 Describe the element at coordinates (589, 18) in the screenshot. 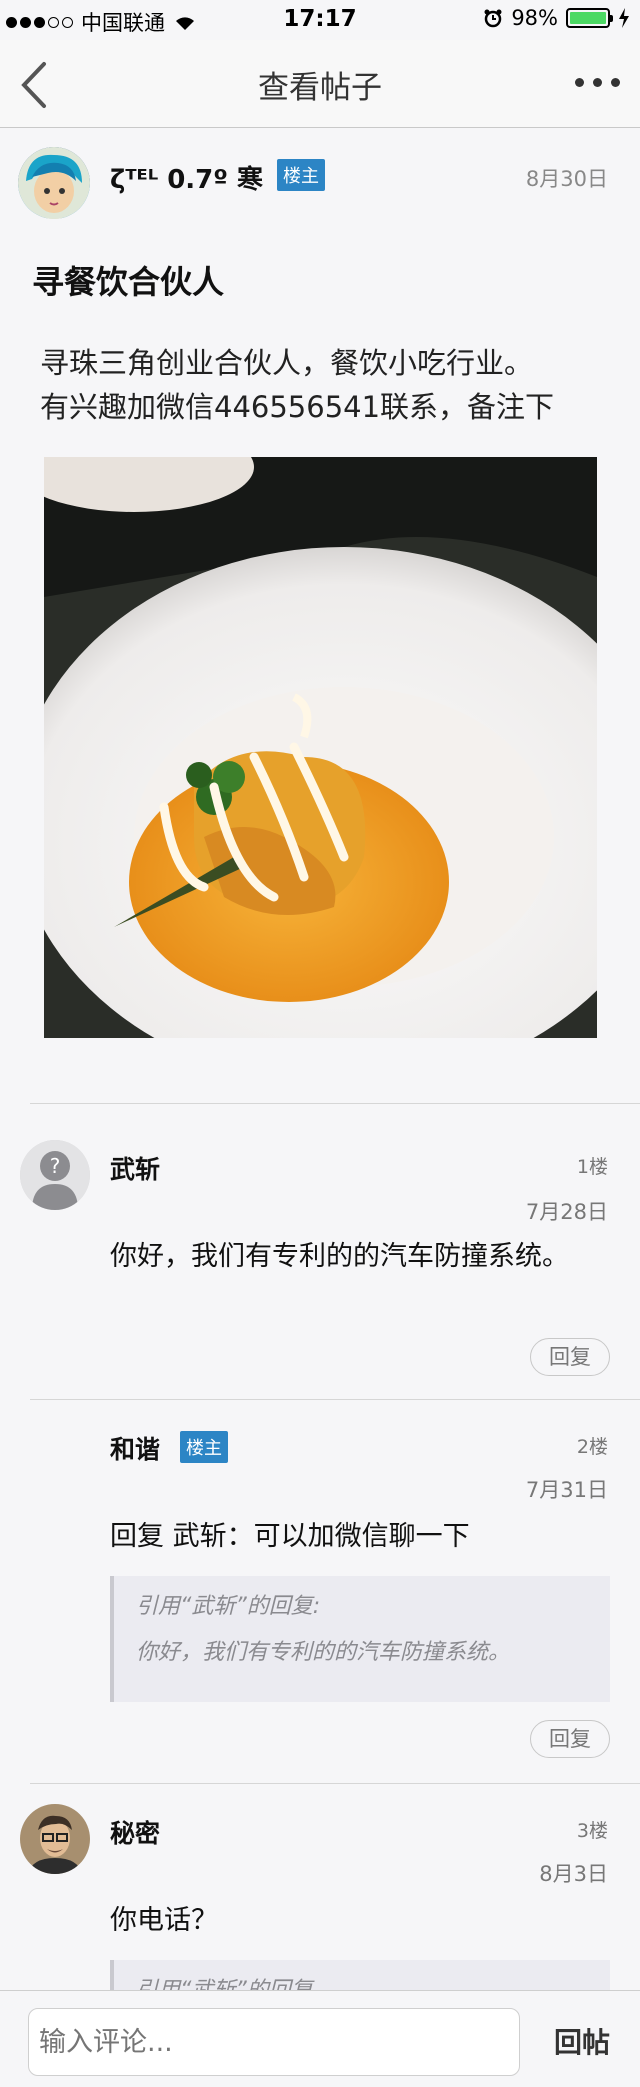

I see `battery-icon` at that location.